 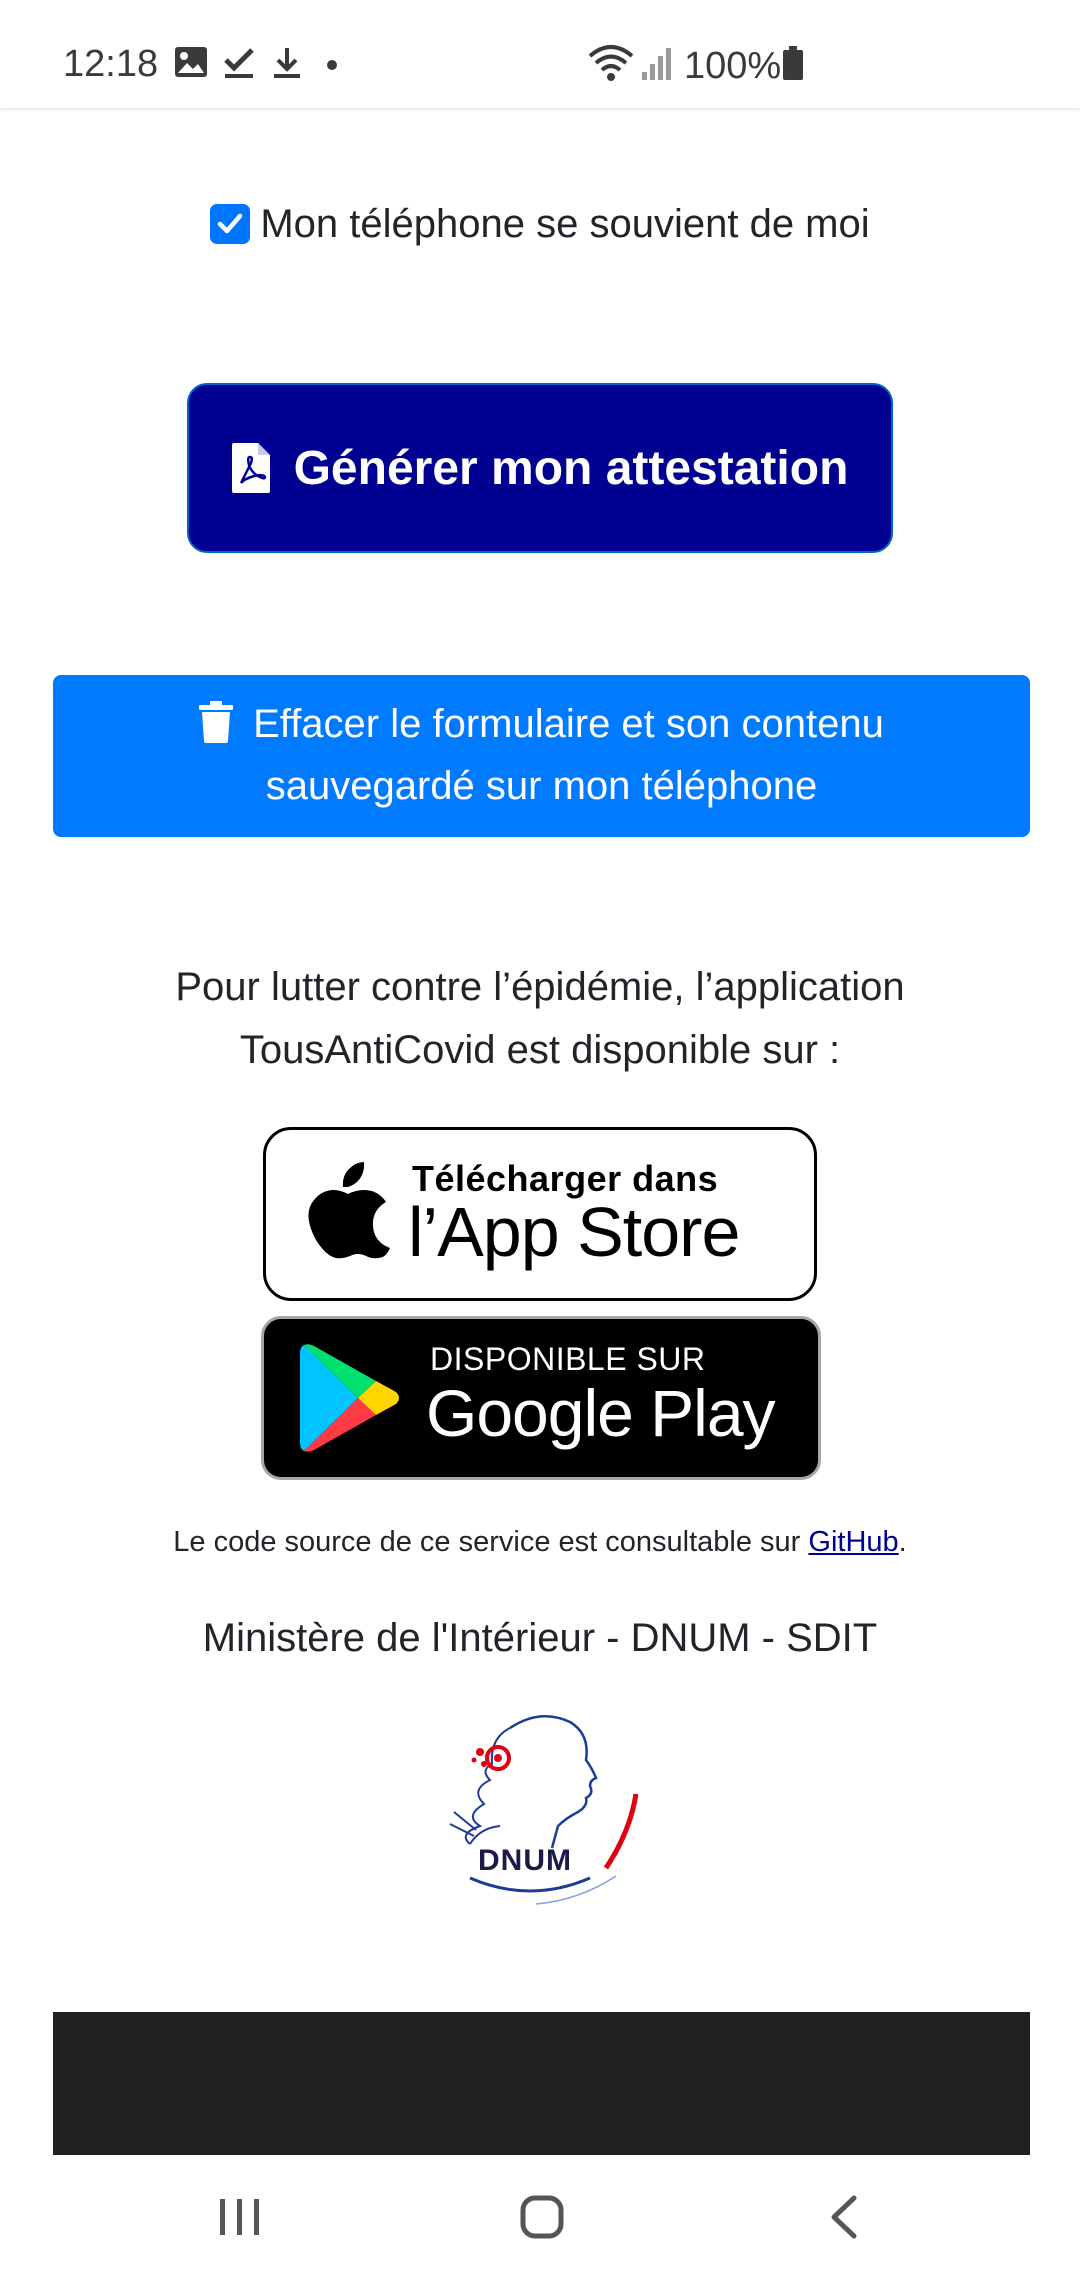 I want to click on battery-percentage: 100%, so click(x=733, y=66).